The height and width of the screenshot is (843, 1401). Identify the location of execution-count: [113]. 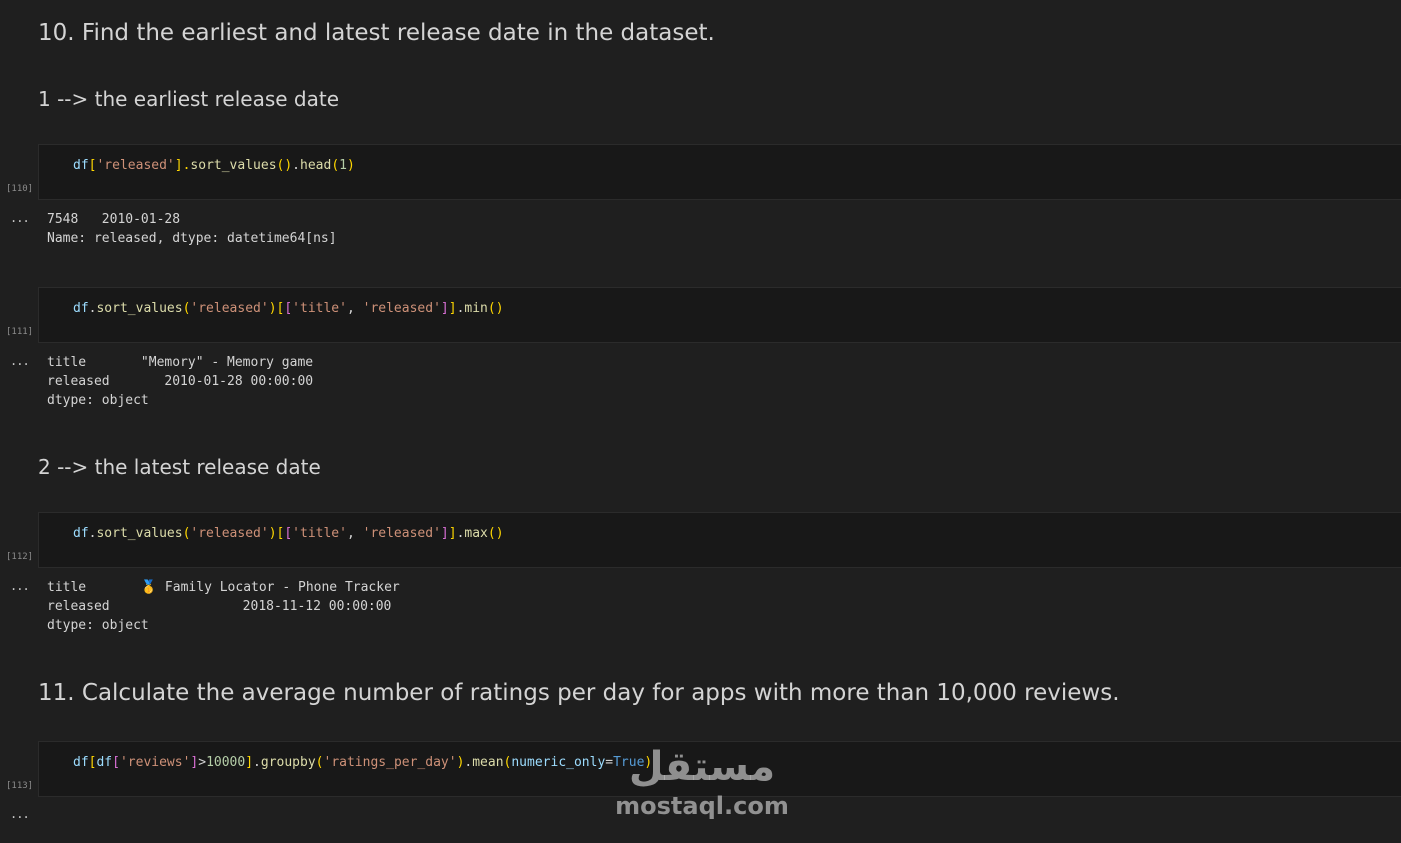
(20, 786).